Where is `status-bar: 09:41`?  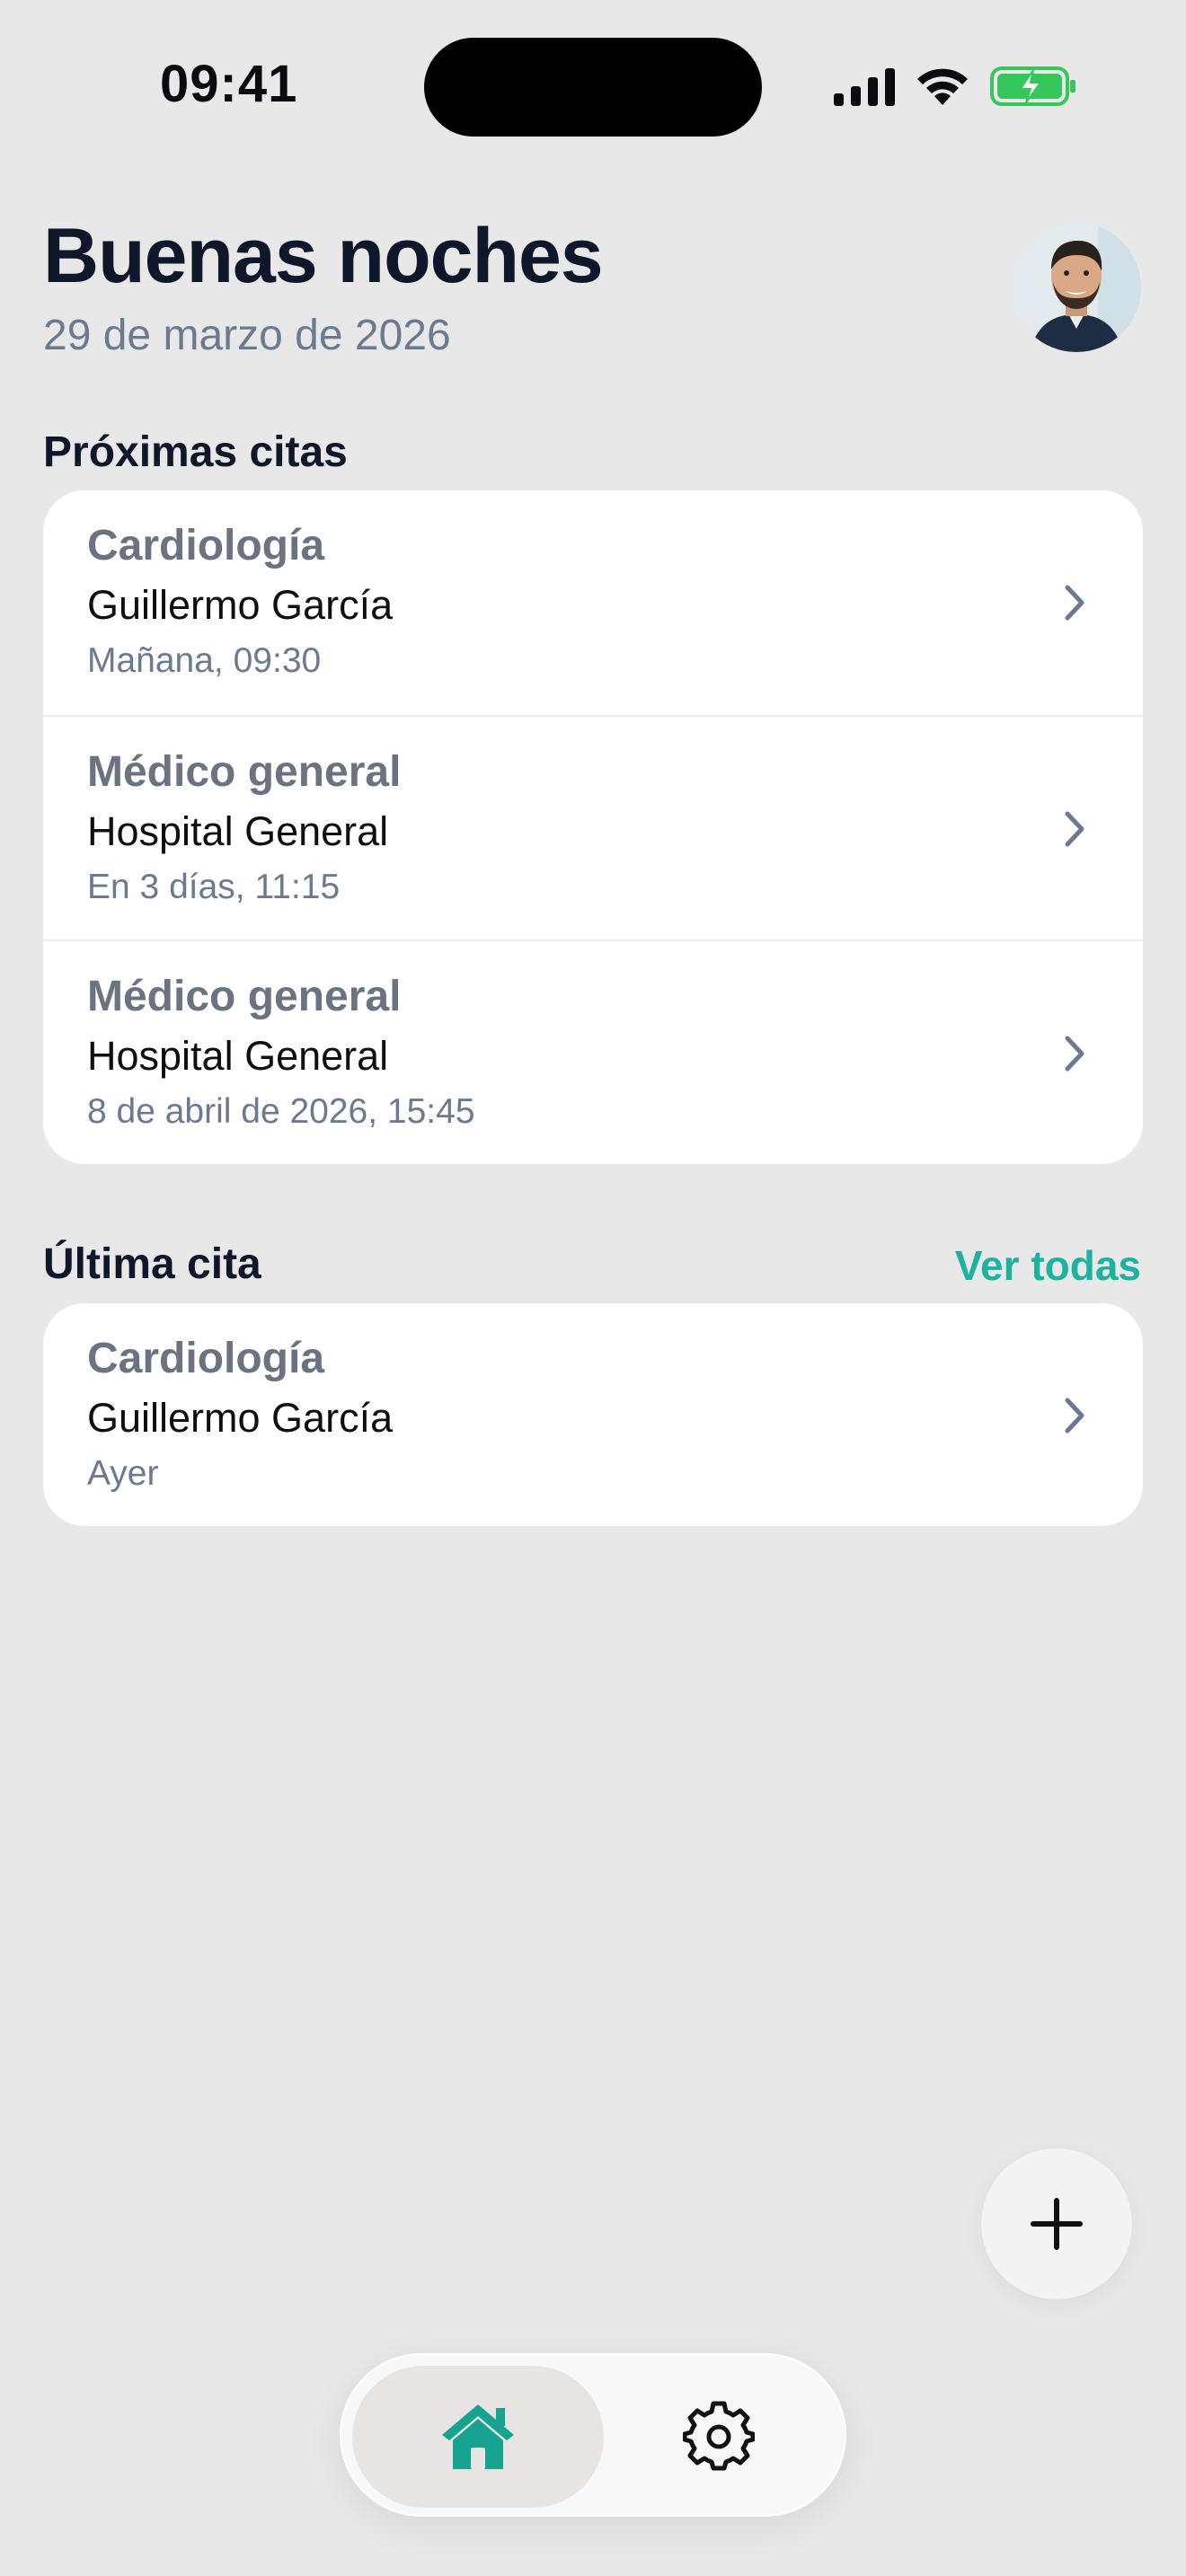 status-bar: 09:41 is located at coordinates (593, 85).